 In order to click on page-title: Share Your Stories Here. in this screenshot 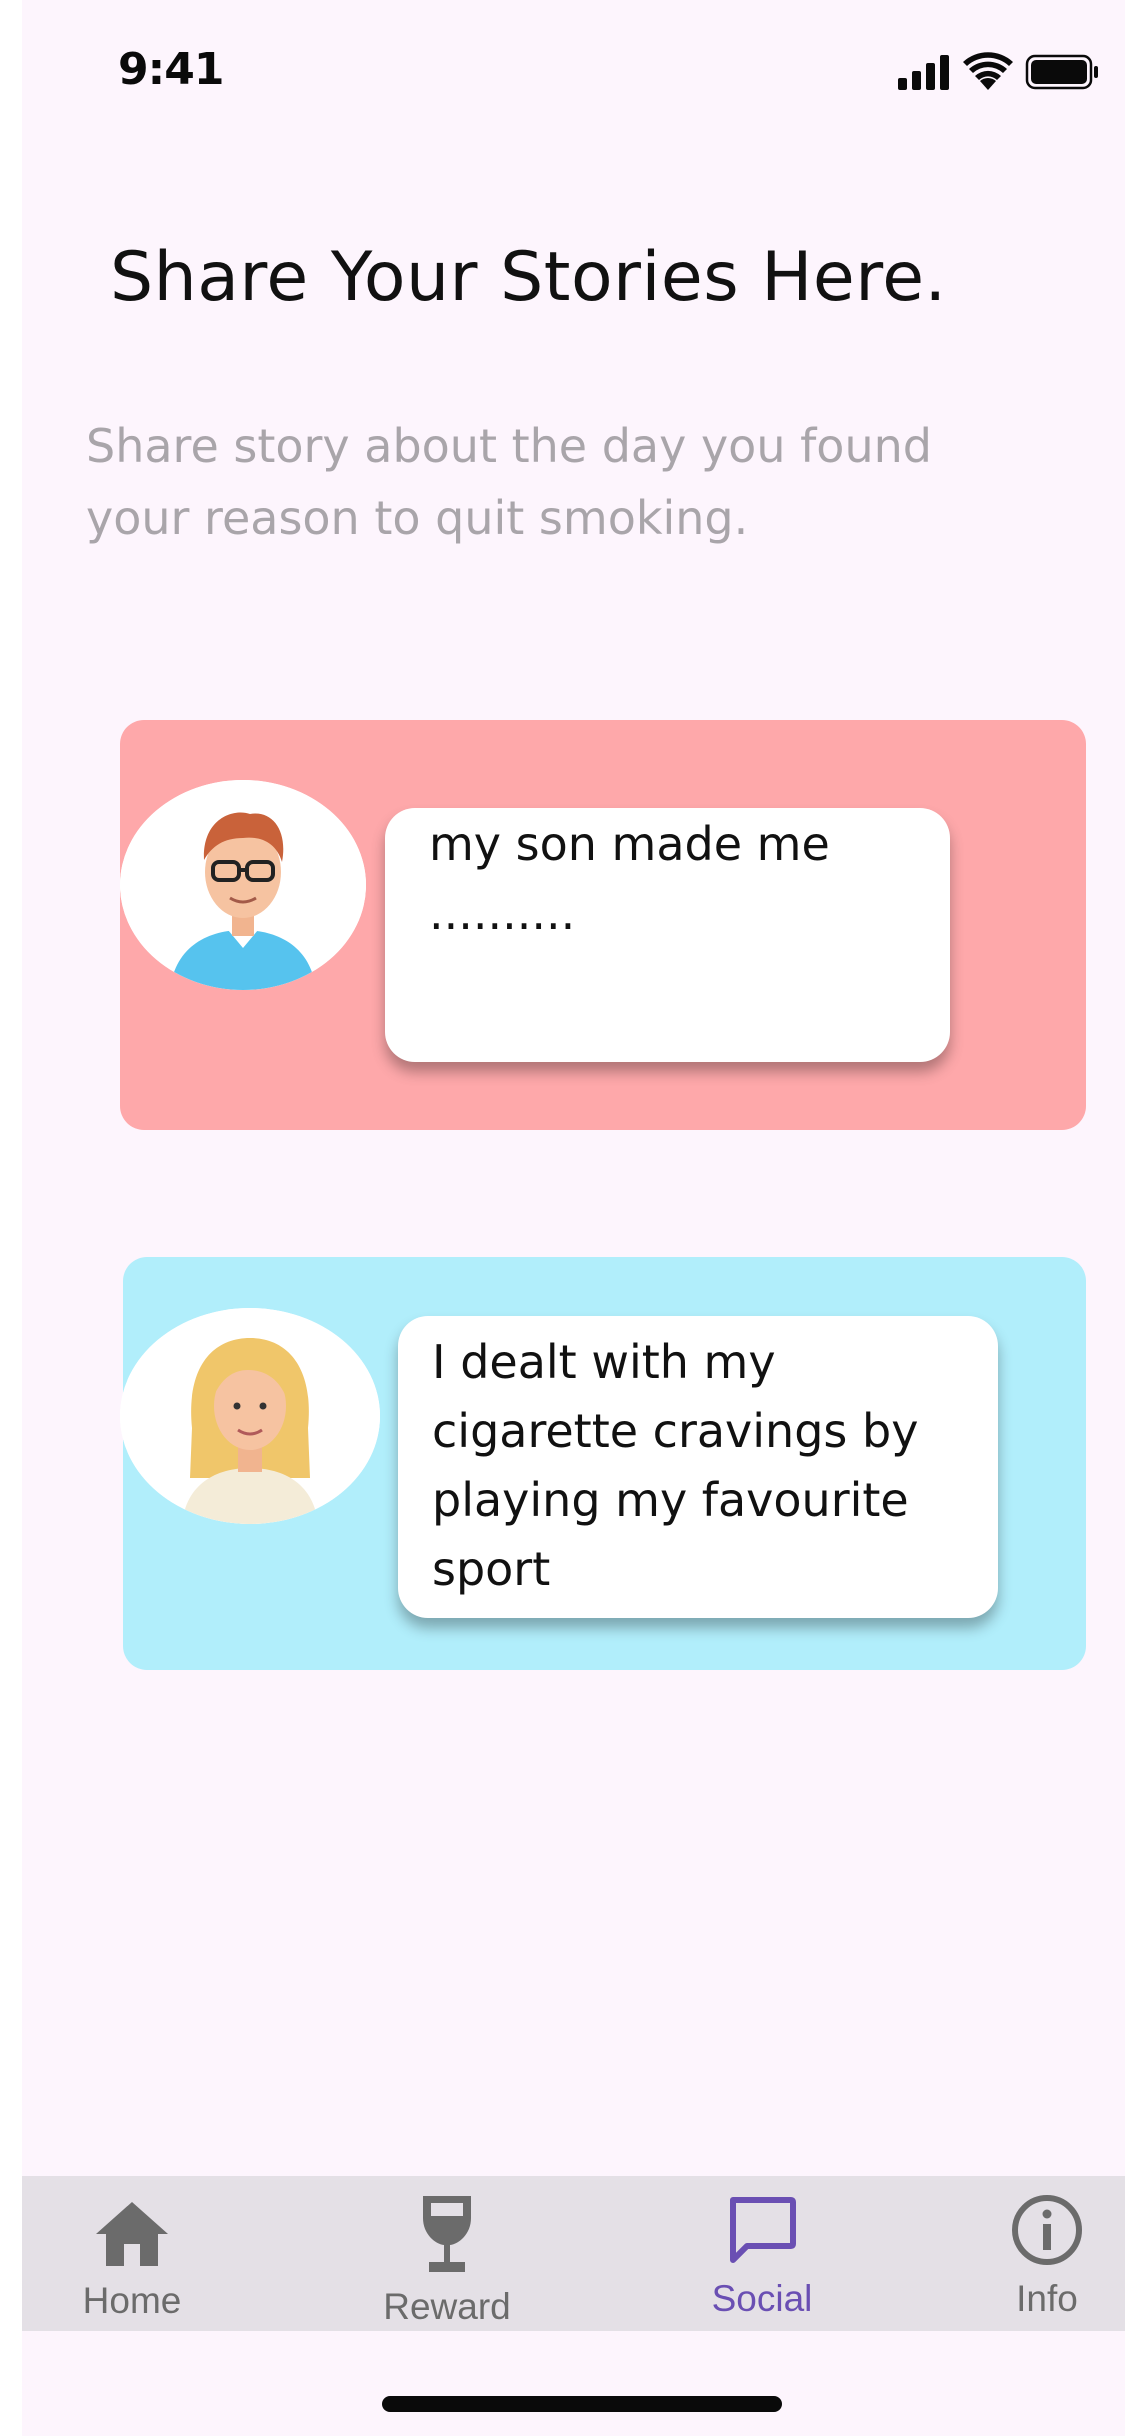, I will do `click(528, 277)`.